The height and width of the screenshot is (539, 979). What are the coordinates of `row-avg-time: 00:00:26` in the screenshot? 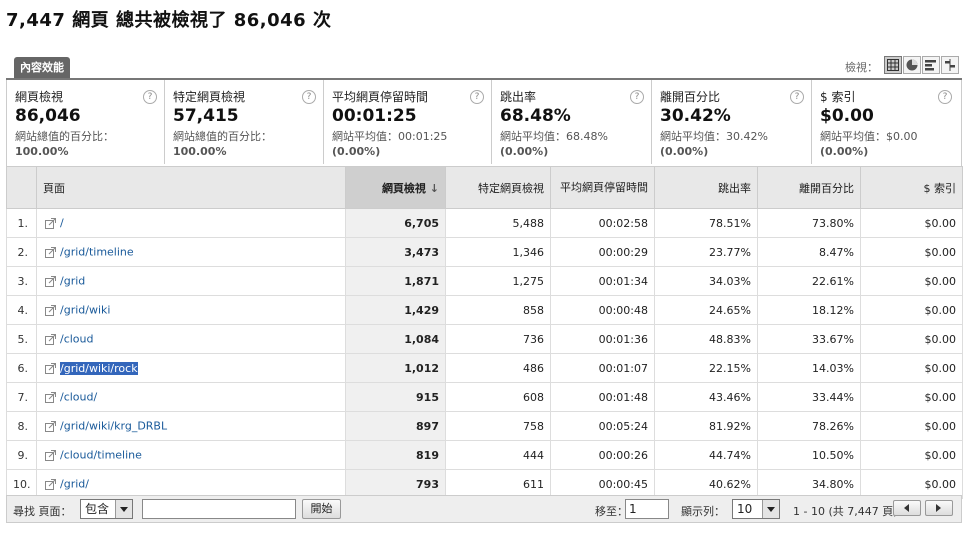 It's located at (602, 455).